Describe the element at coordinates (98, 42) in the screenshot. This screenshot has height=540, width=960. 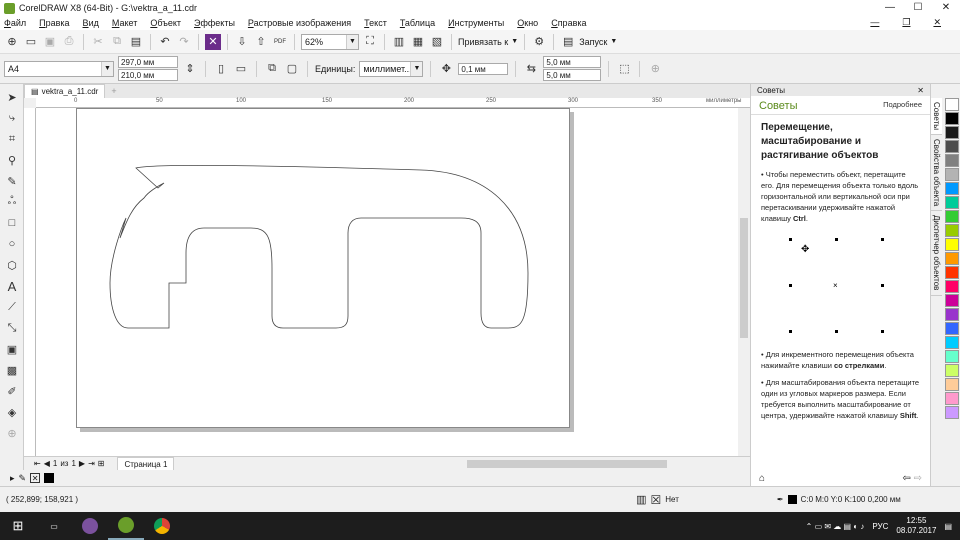
I see `cut-icon: ✂` at that location.